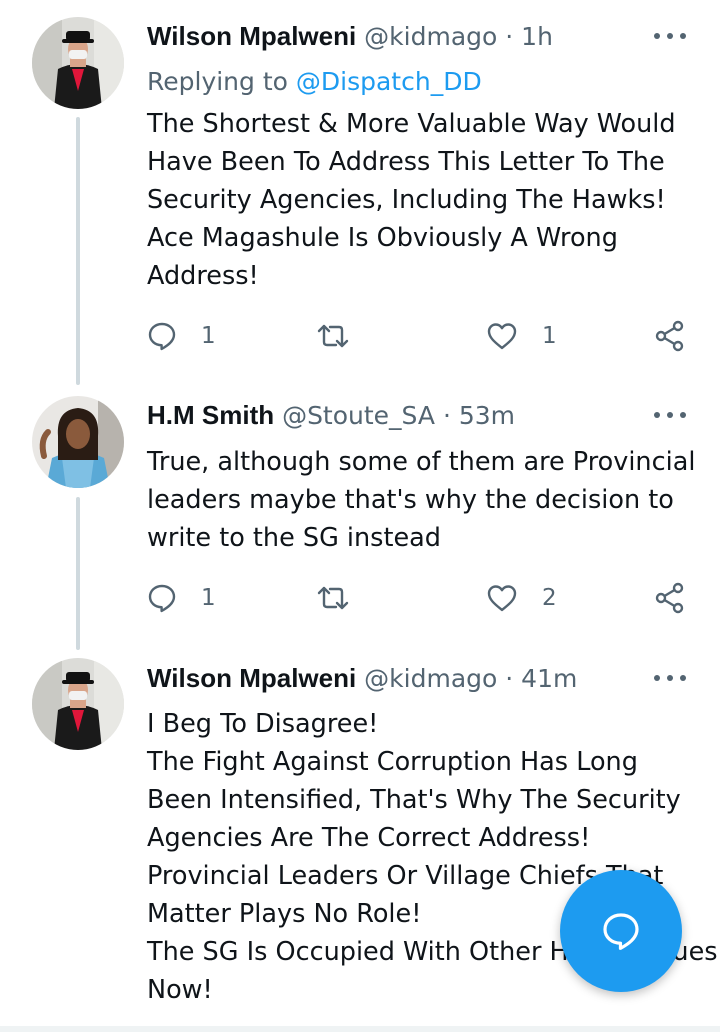  What do you see at coordinates (521, 336) in the screenshot?
I see `like-button: 1` at bounding box center [521, 336].